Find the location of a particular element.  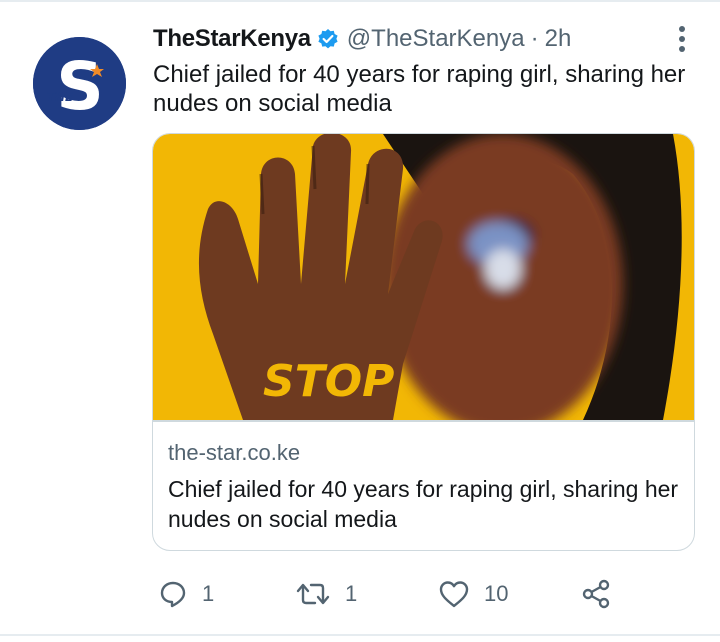

tweet-header: TheStarKenya @TheStarKenya · 2h is located at coordinates (362, 39).